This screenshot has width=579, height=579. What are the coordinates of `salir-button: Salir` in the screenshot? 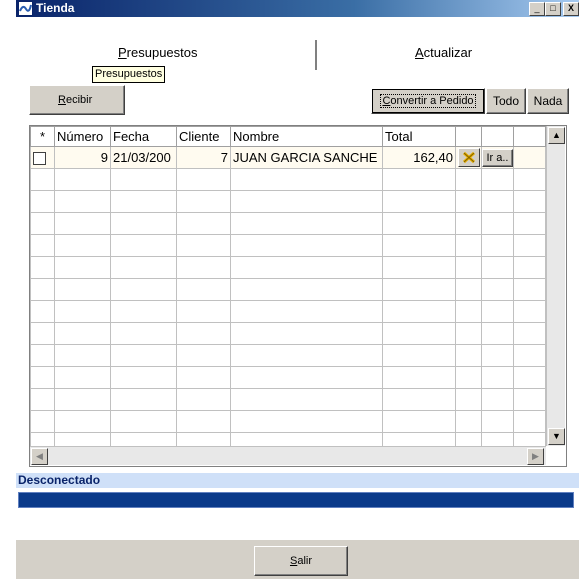 It's located at (301, 561).